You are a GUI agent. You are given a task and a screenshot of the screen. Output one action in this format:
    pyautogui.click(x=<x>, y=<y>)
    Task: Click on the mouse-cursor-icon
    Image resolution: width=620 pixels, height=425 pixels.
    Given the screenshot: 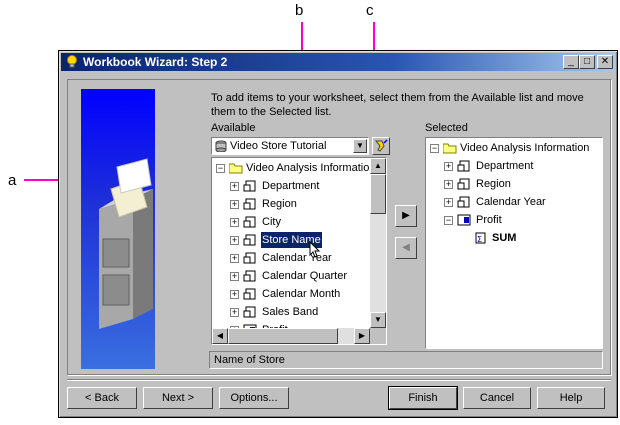 What is the action you would take?
    pyautogui.click(x=315, y=249)
    